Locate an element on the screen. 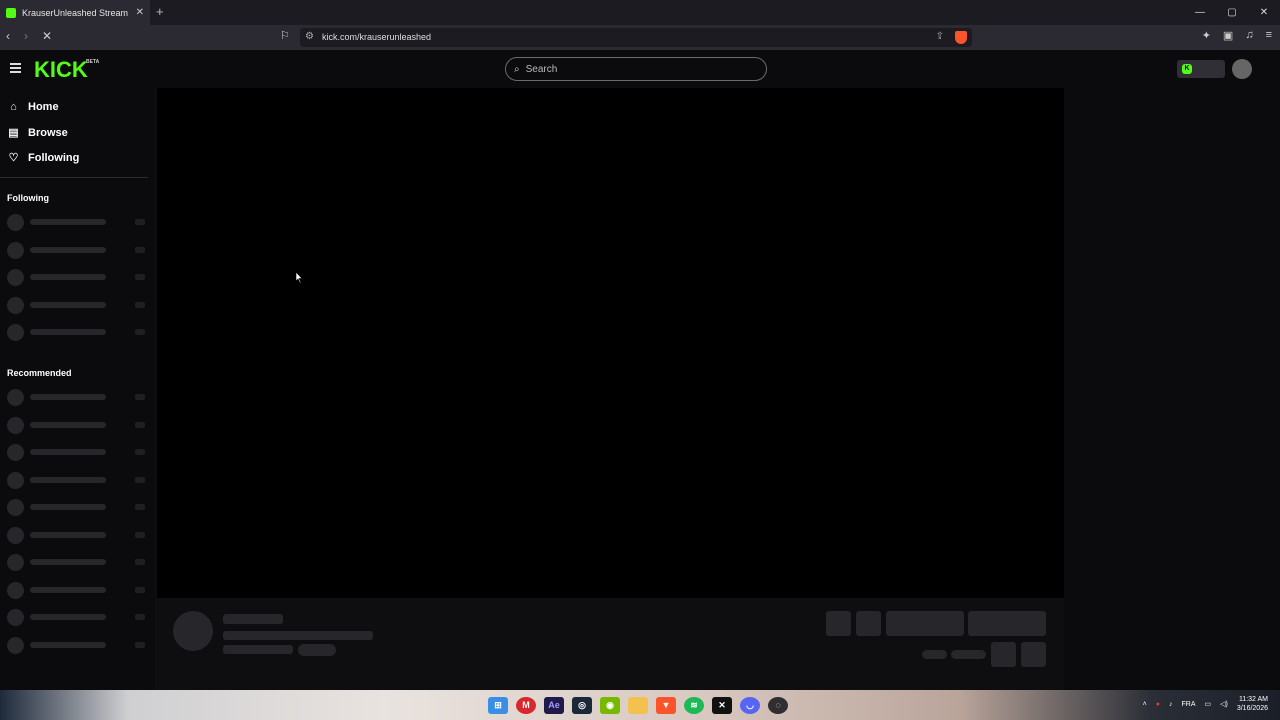  url-text: kick.com/krauserunleashed is located at coordinates (376, 37).